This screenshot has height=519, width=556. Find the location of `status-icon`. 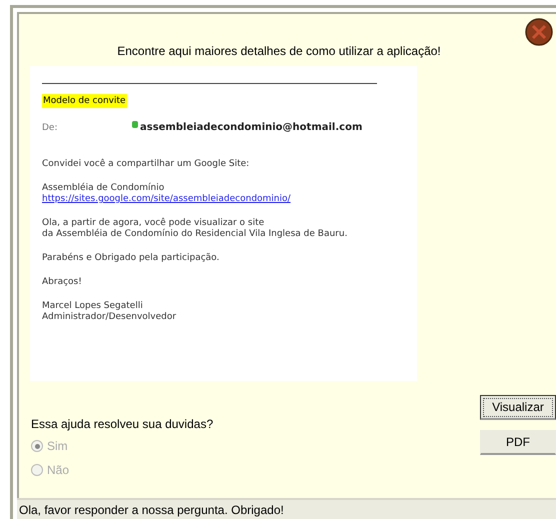

status-icon is located at coordinates (135, 124).